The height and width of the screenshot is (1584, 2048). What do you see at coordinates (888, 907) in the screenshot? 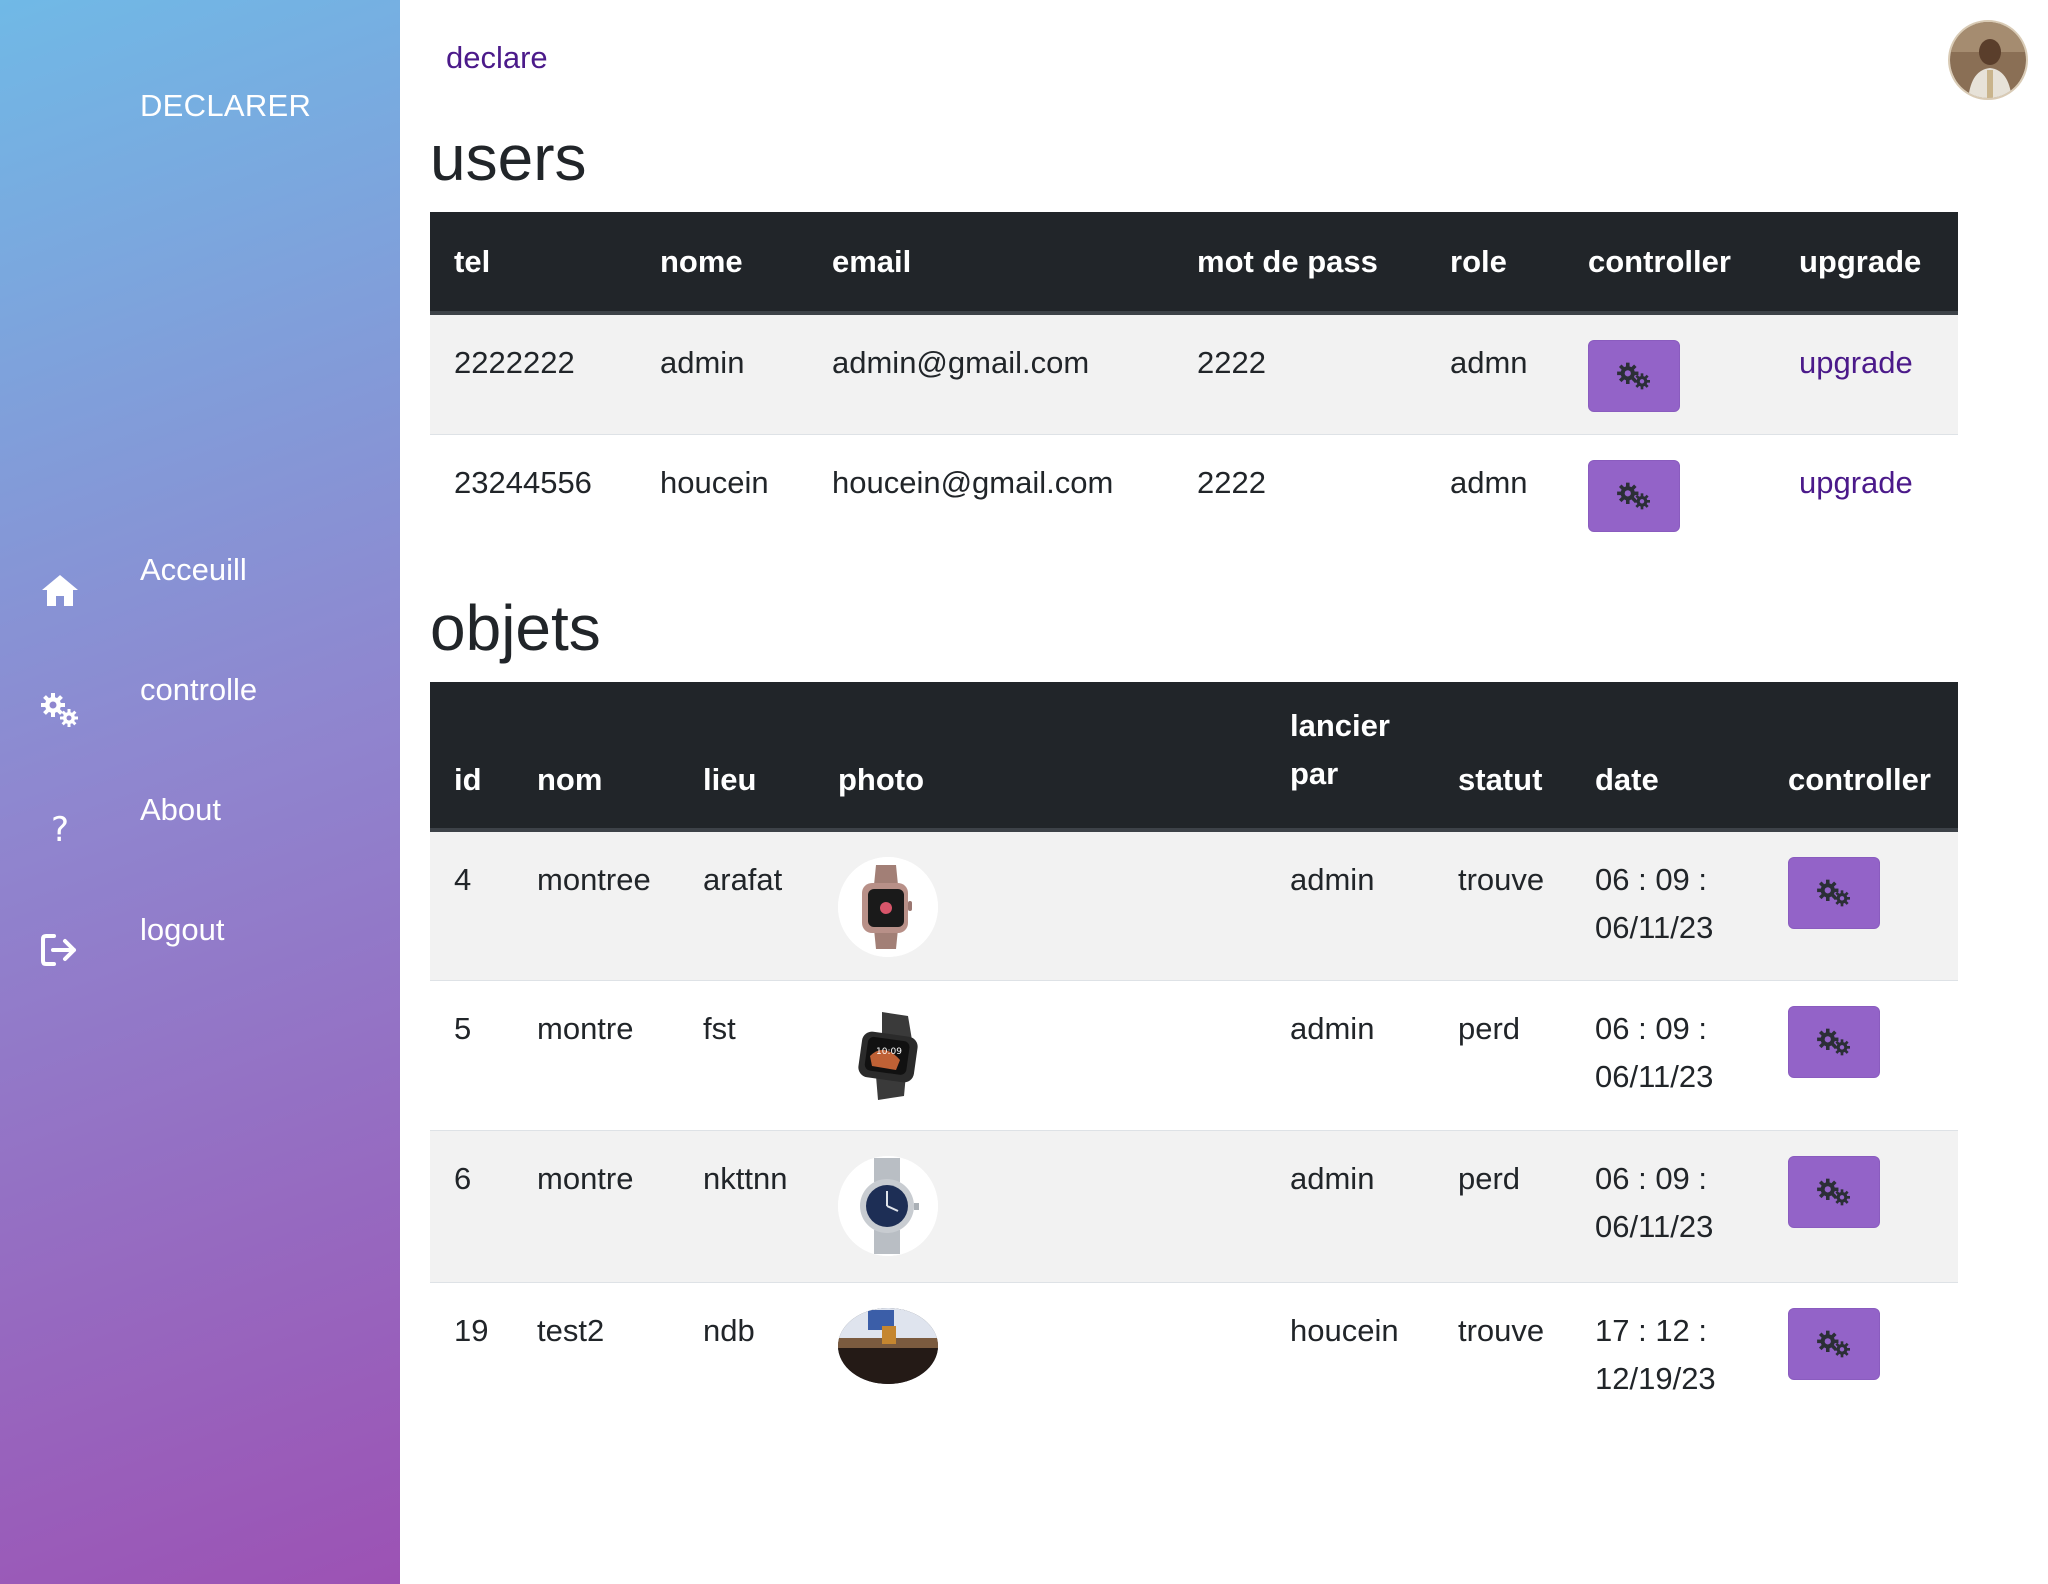
I see `pink-smartwatch-photo` at bounding box center [888, 907].